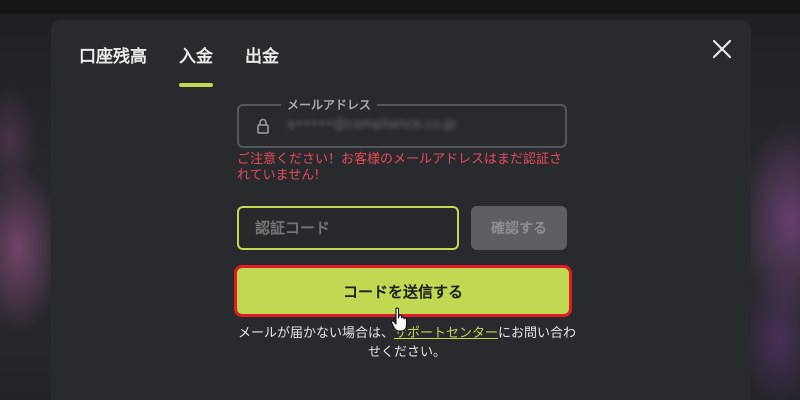 Image resolution: width=800 pixels, height=400 pixels. Describe the element at coordinates (722, 49) in the screenshot. I see `close-icon` at that location.